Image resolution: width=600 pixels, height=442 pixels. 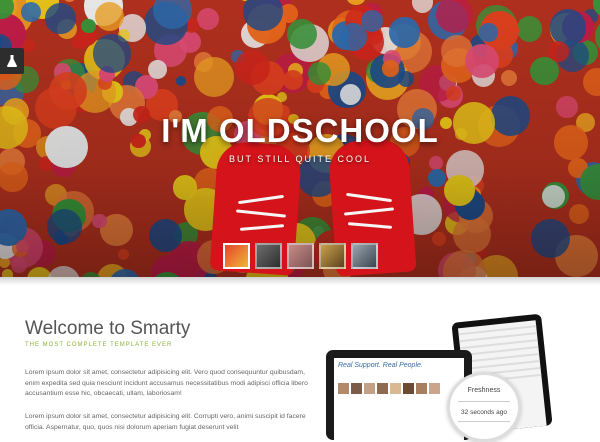 I want to click on freshness-bubble: Freshness 32 seconds ago, so click(x=484, y=407).